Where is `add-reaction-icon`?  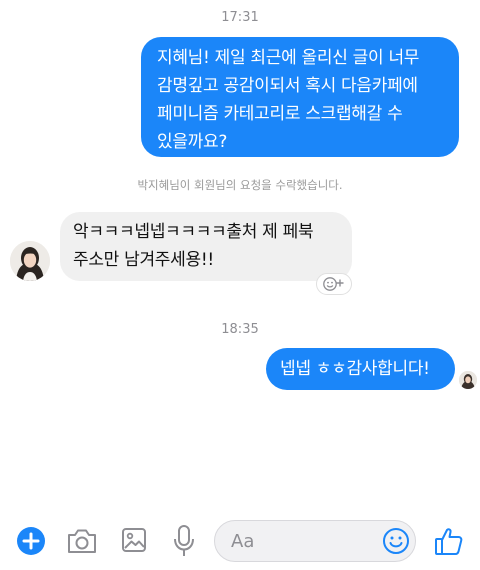
add-reaction-icon is located at coordinates (333, 284).